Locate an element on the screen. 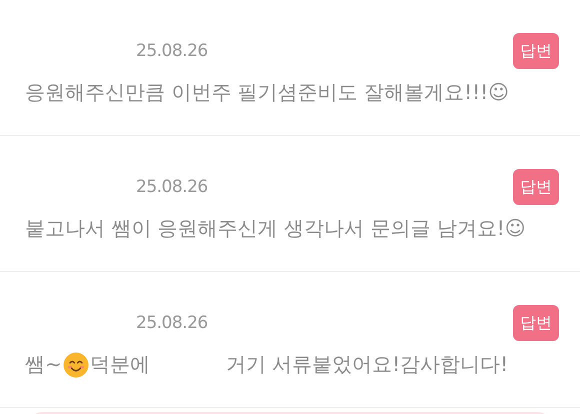 The image size is (580, 414). smiling-face-icon is located at coordinates (75, 365).